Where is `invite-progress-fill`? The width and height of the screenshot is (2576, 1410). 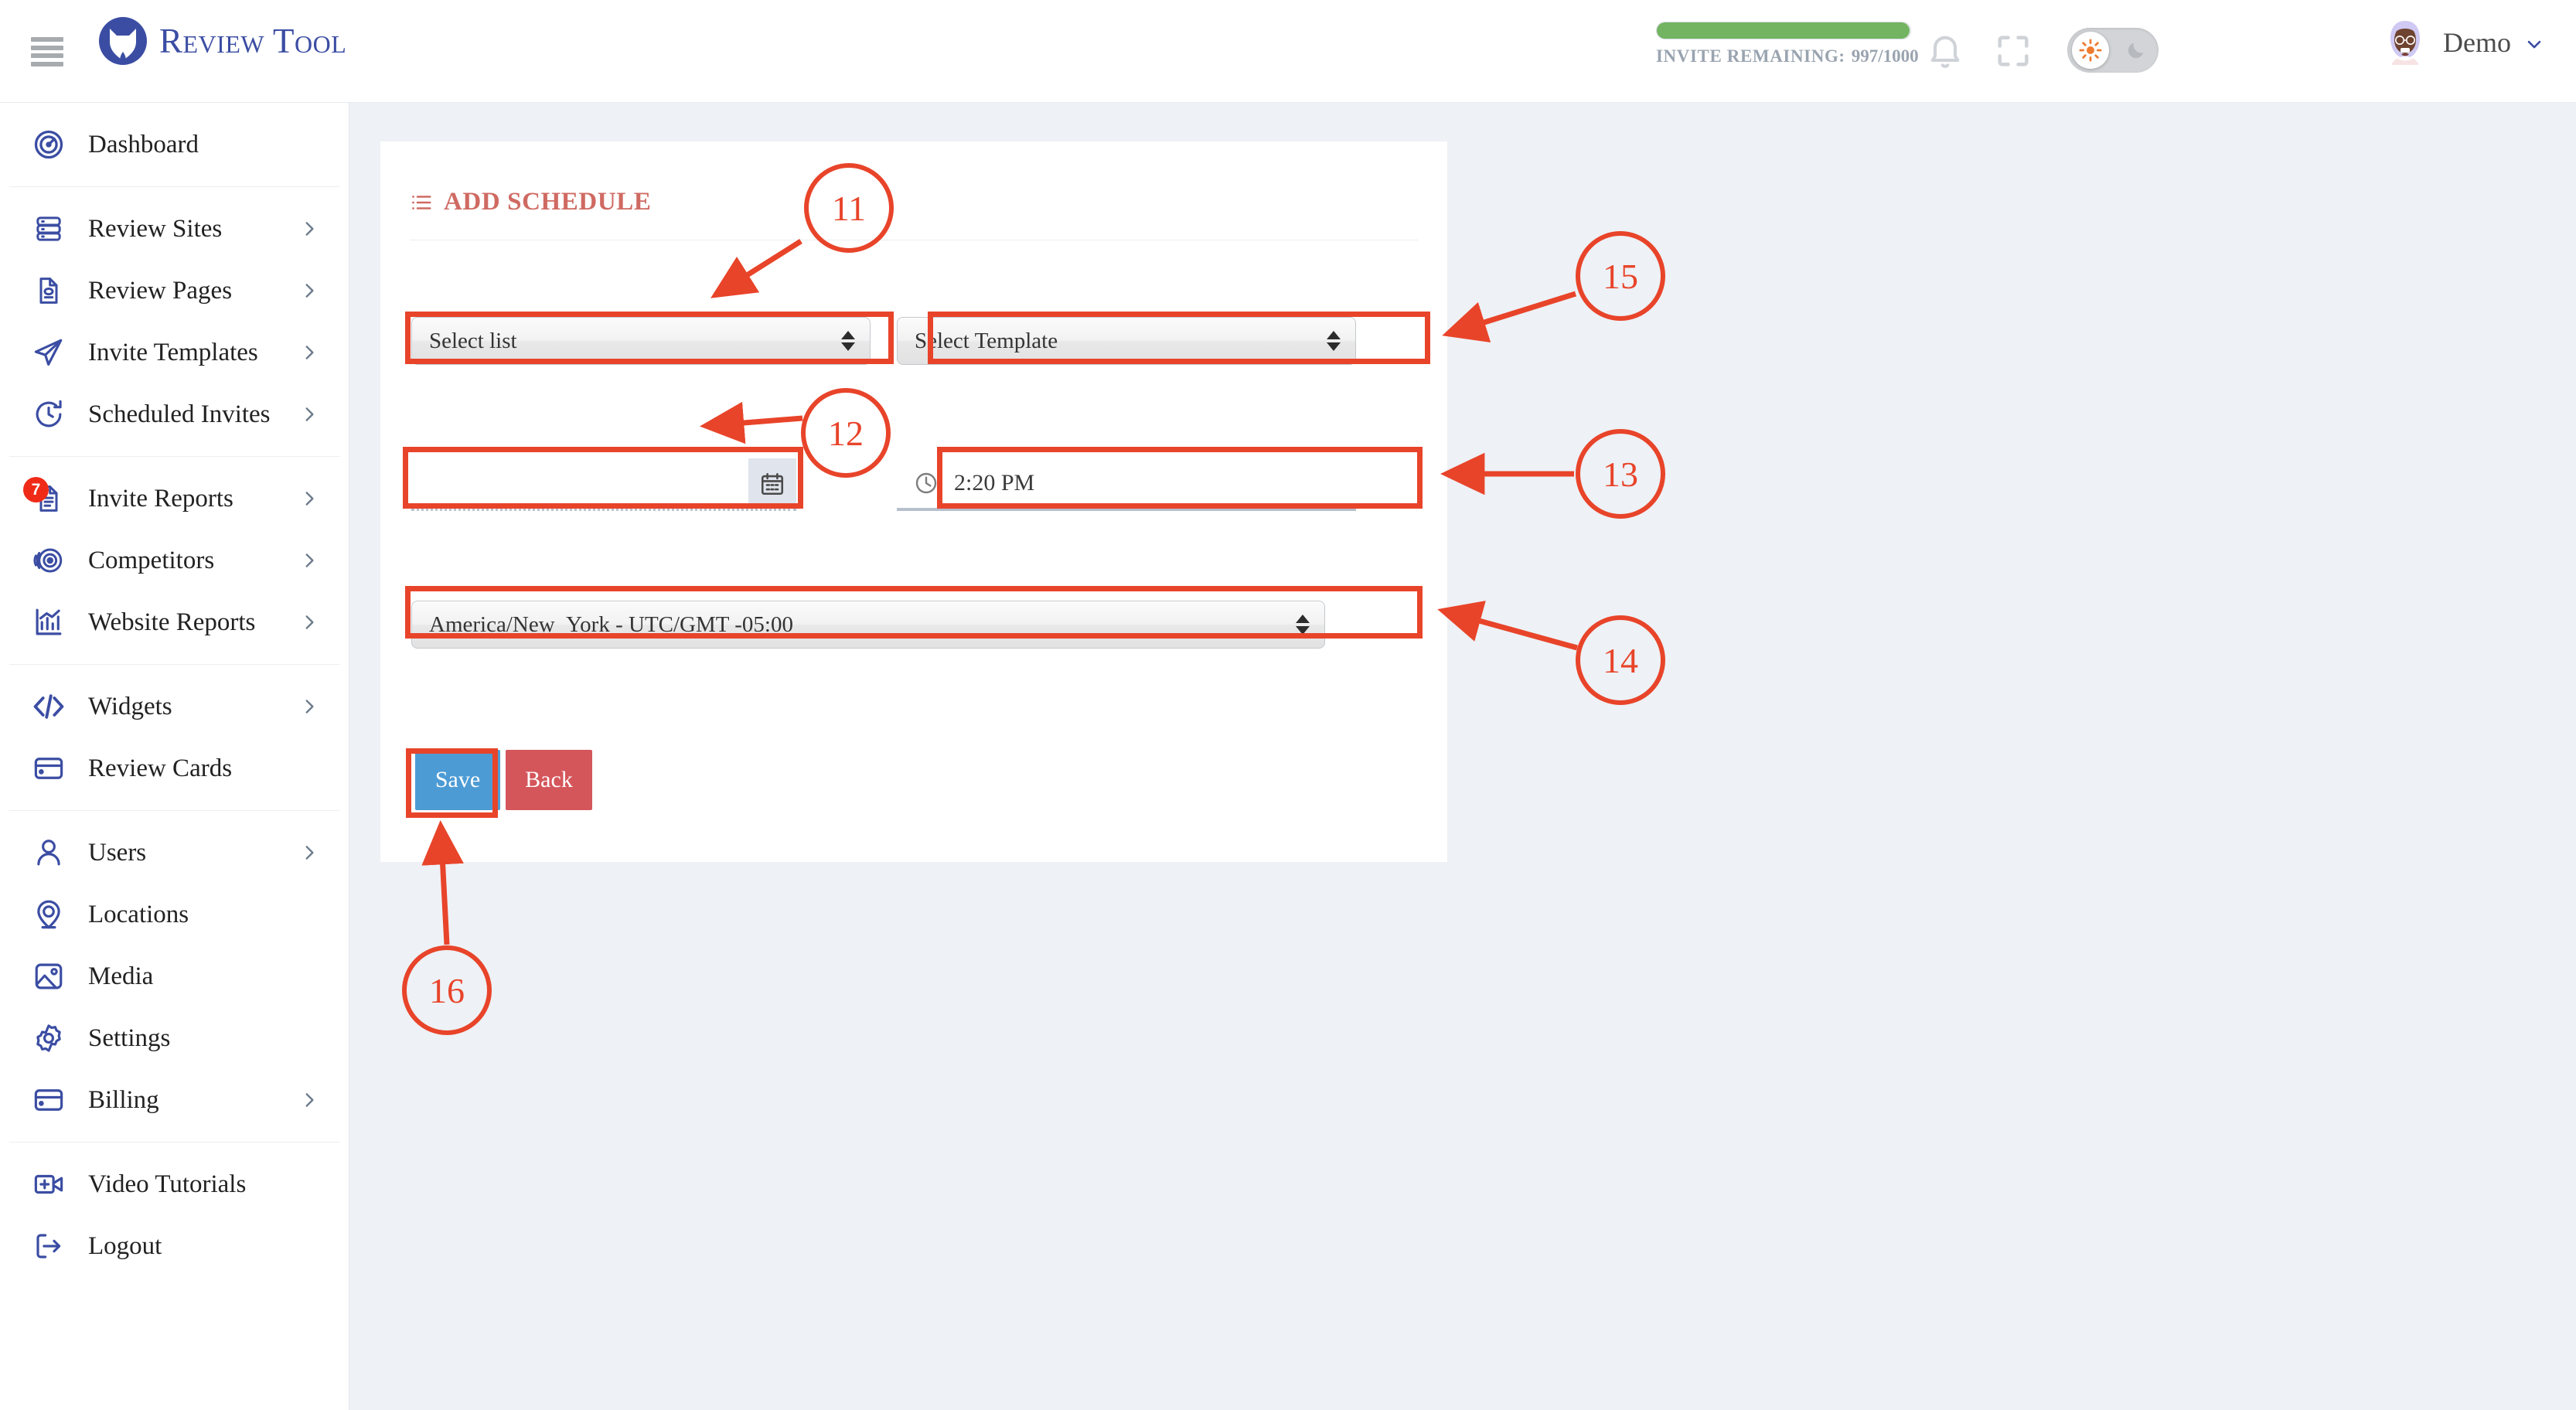
invite-progress-fill is located at coordinates (1783, 30).